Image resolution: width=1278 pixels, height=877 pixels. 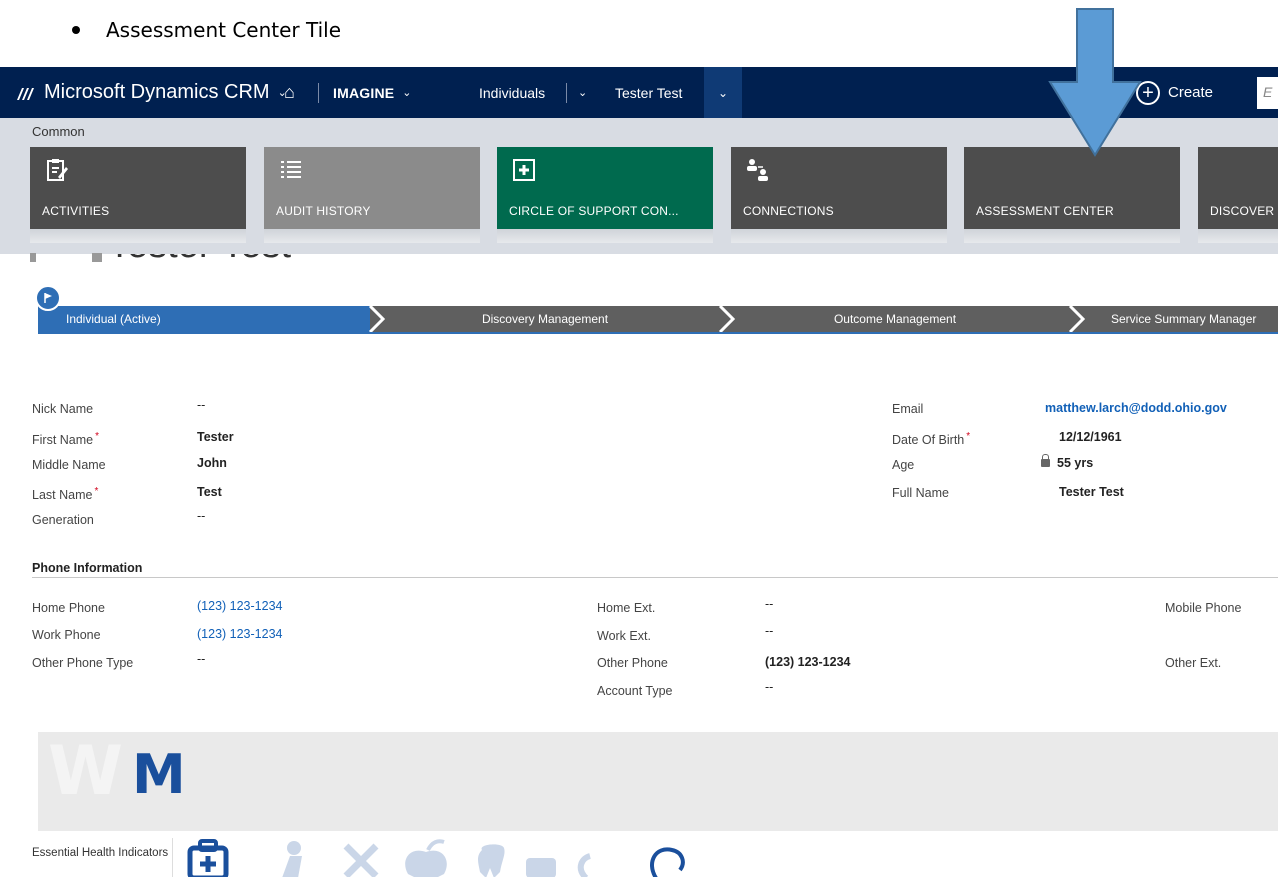 I want to click on create-label: Create, so click(x=1191, y=92).